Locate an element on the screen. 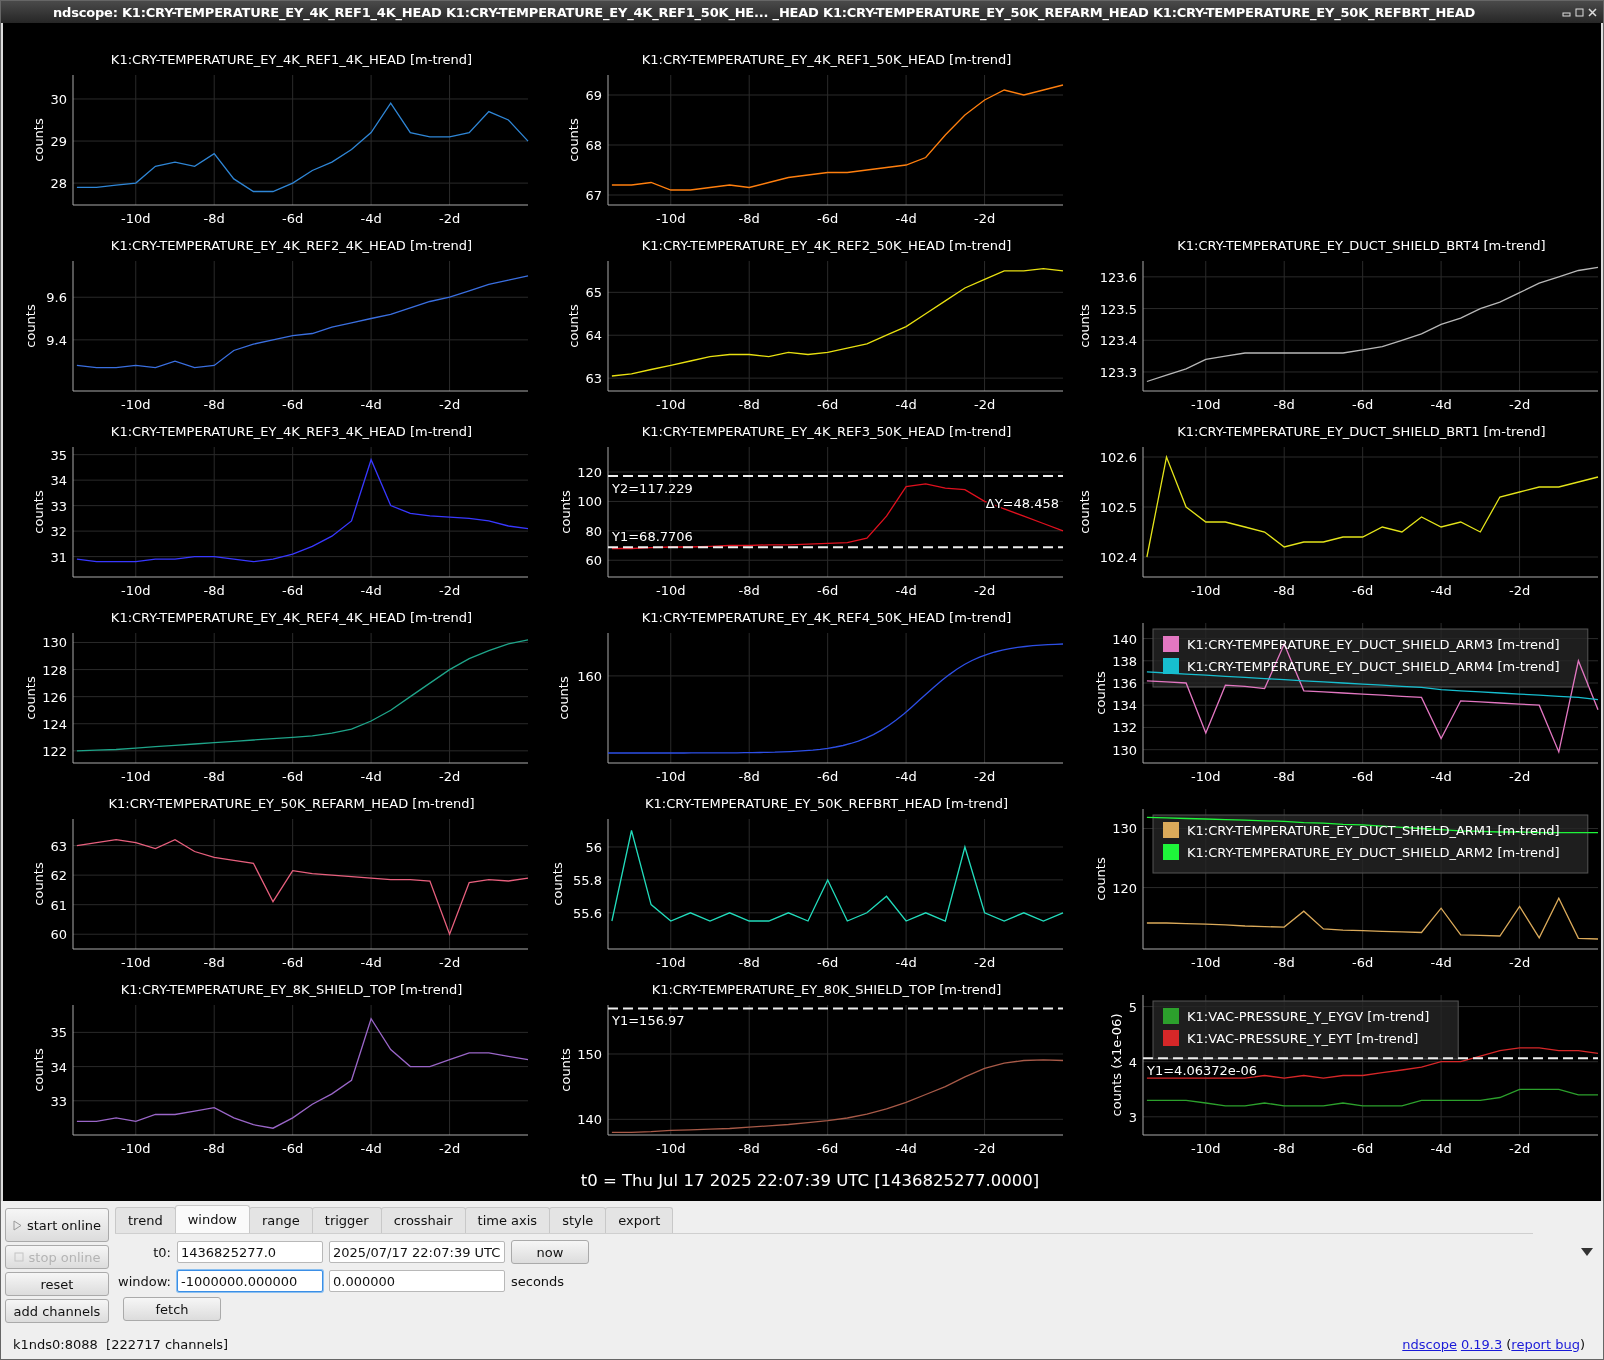 Image resolution: width=1604 pixels, height=1360 pixels. tick-label: 3 is located at coordinates (1132, 1117).